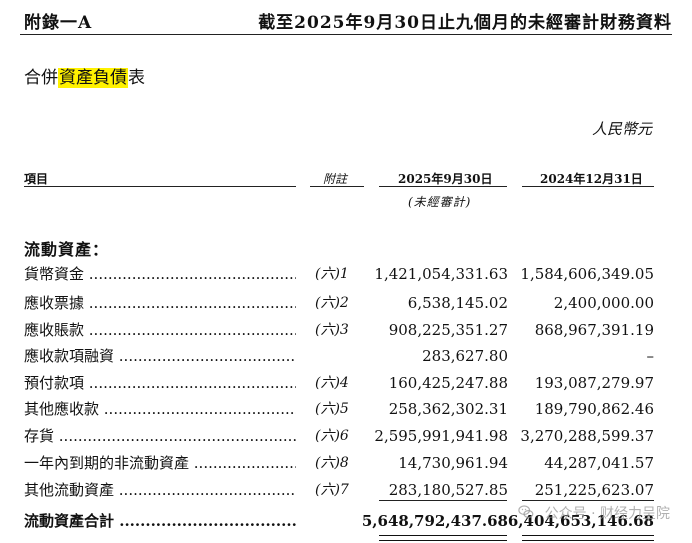 This screenshot has height=543, width=692. What do you see at coordinates (332, 490) in the screenshot?
I see `row-note: (六)7` at bounding box center [332, 490].